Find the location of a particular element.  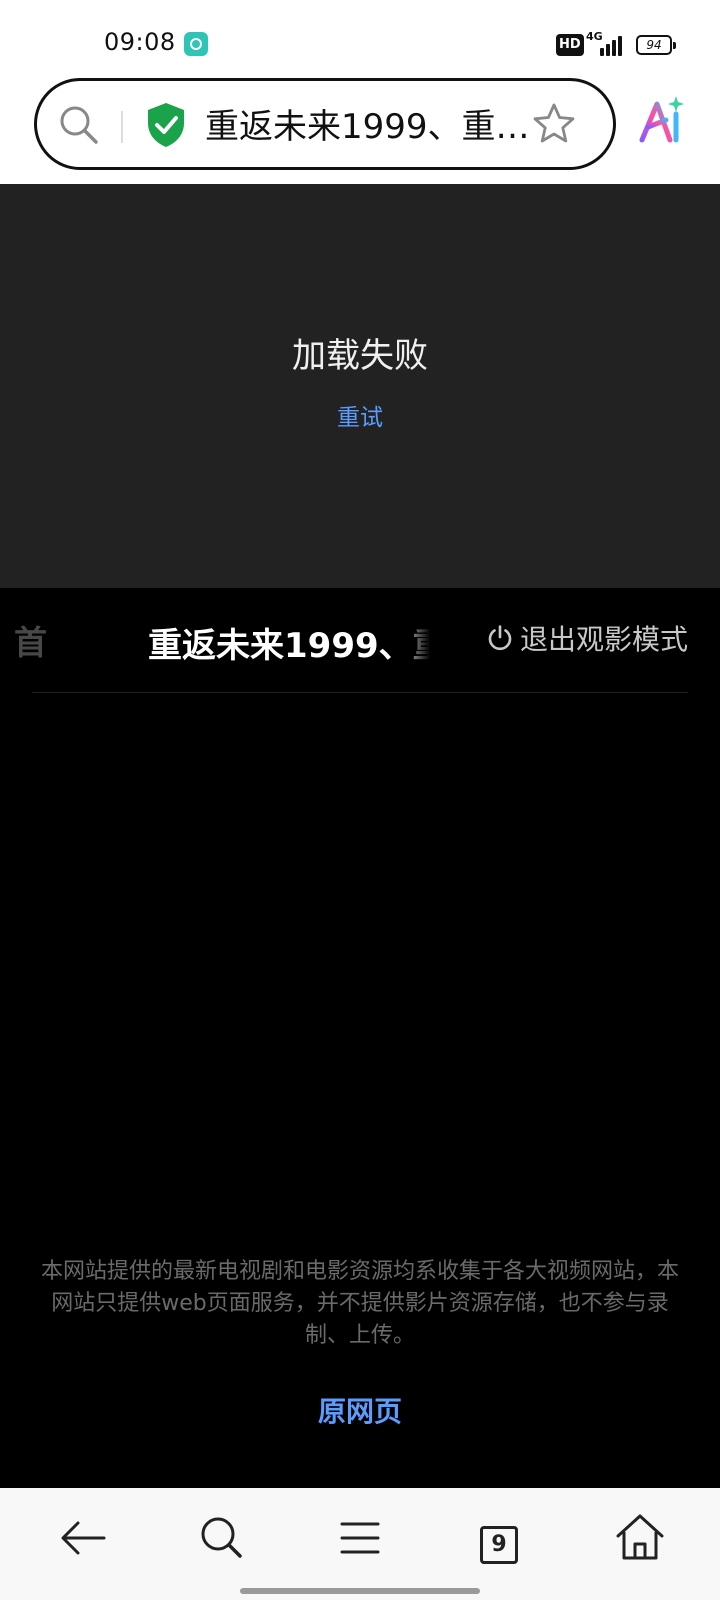

power-icon is located at coordinates (500, 638).